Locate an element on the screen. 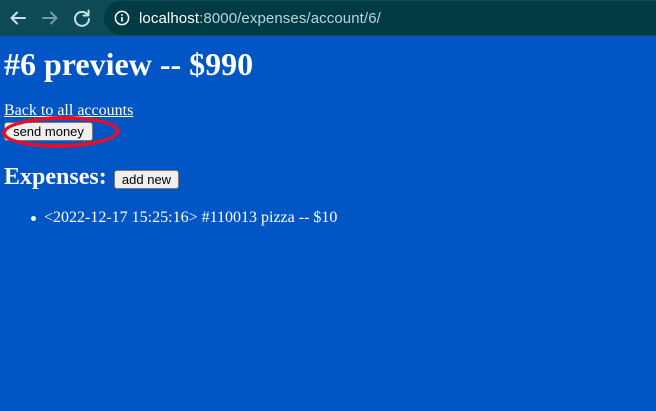  url-path: :8000/expenses/account/6/ is located at coordinates (290, 18).